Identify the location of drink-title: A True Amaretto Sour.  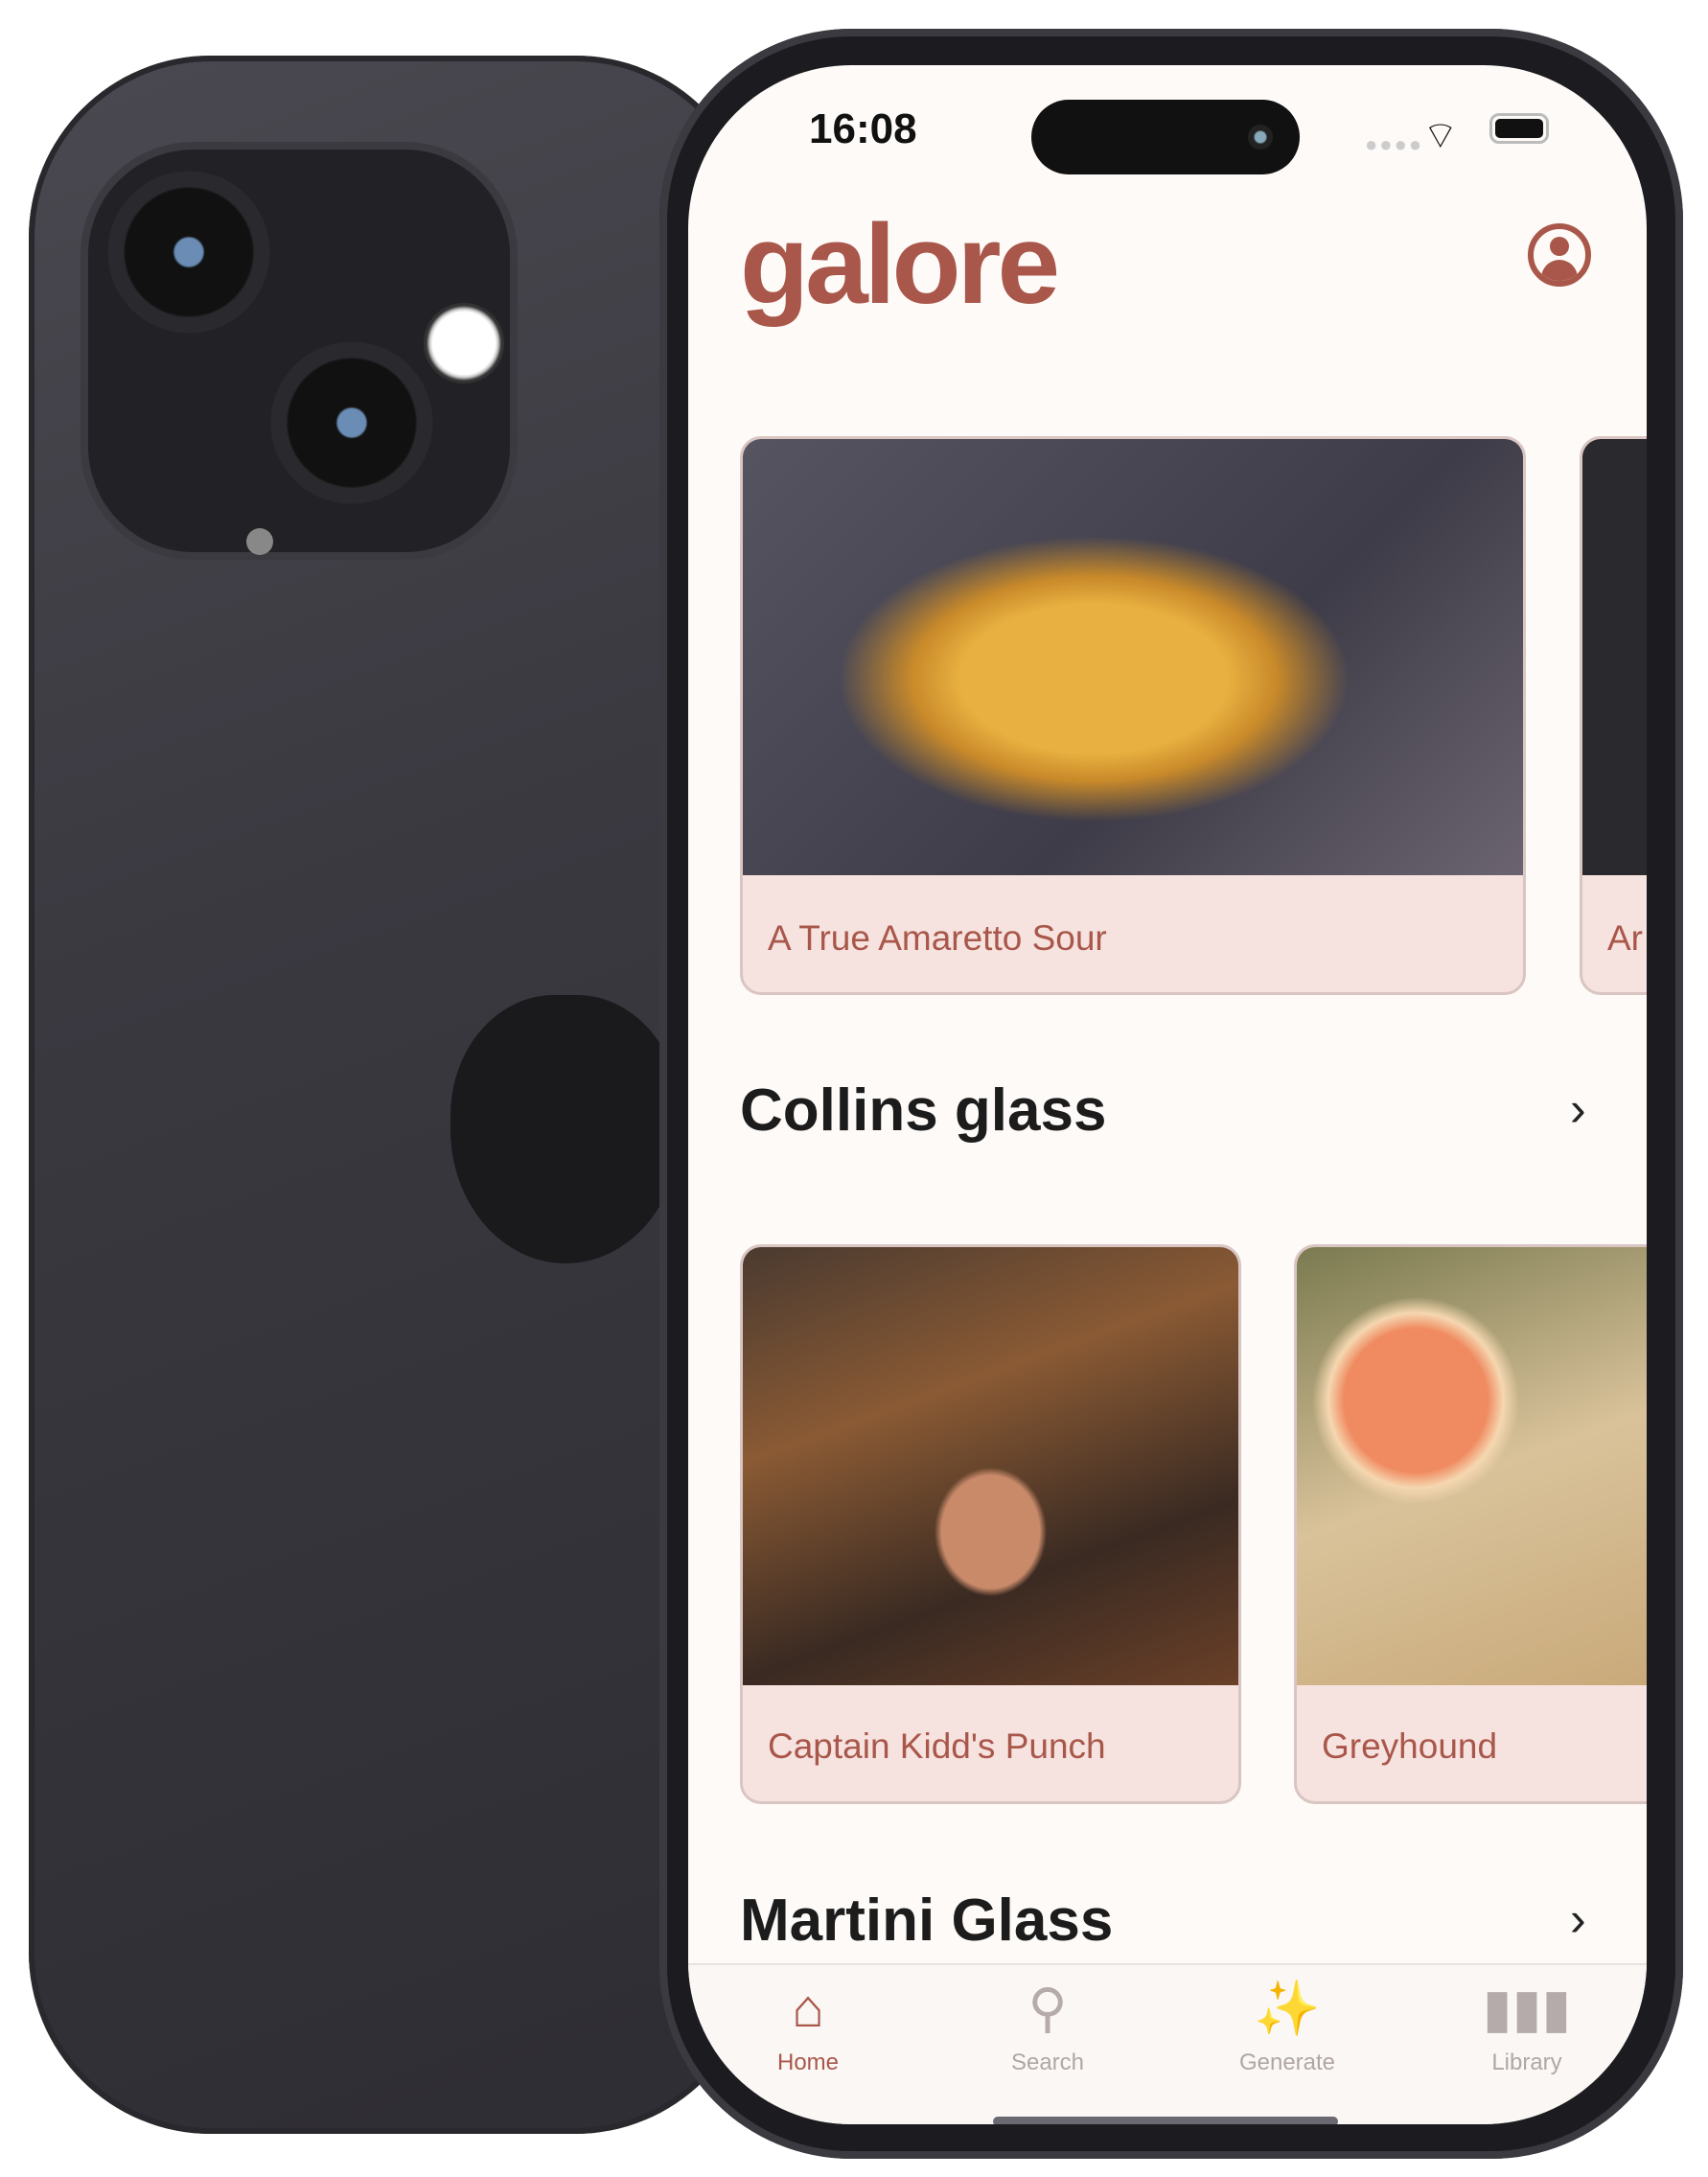
(937, 938).